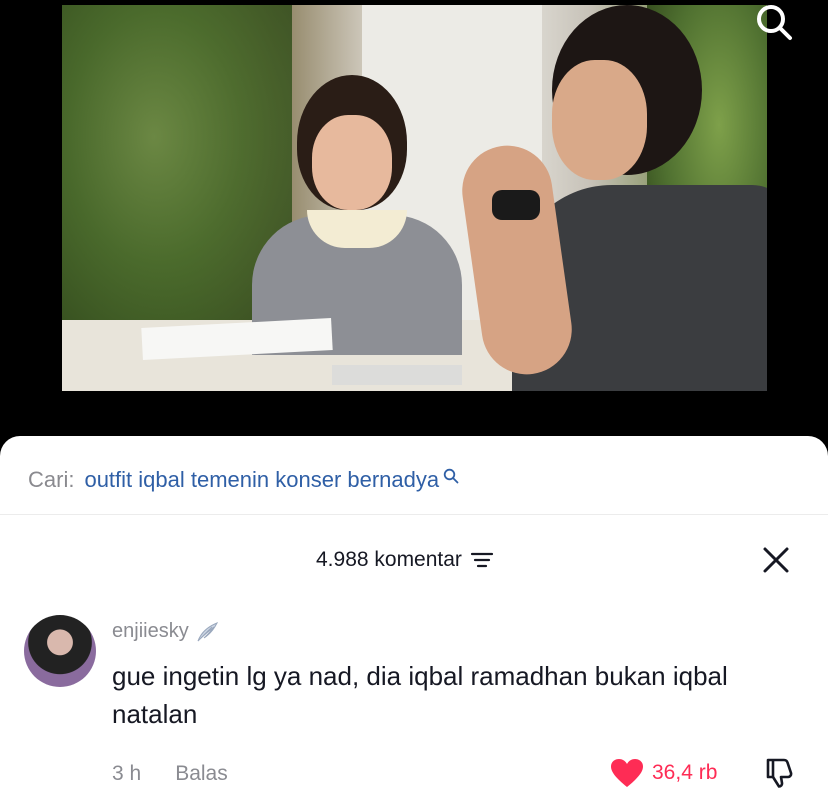 This screenshot has height=809, width=828. I want to click on thumbs-down-icon, so click(779, 773).